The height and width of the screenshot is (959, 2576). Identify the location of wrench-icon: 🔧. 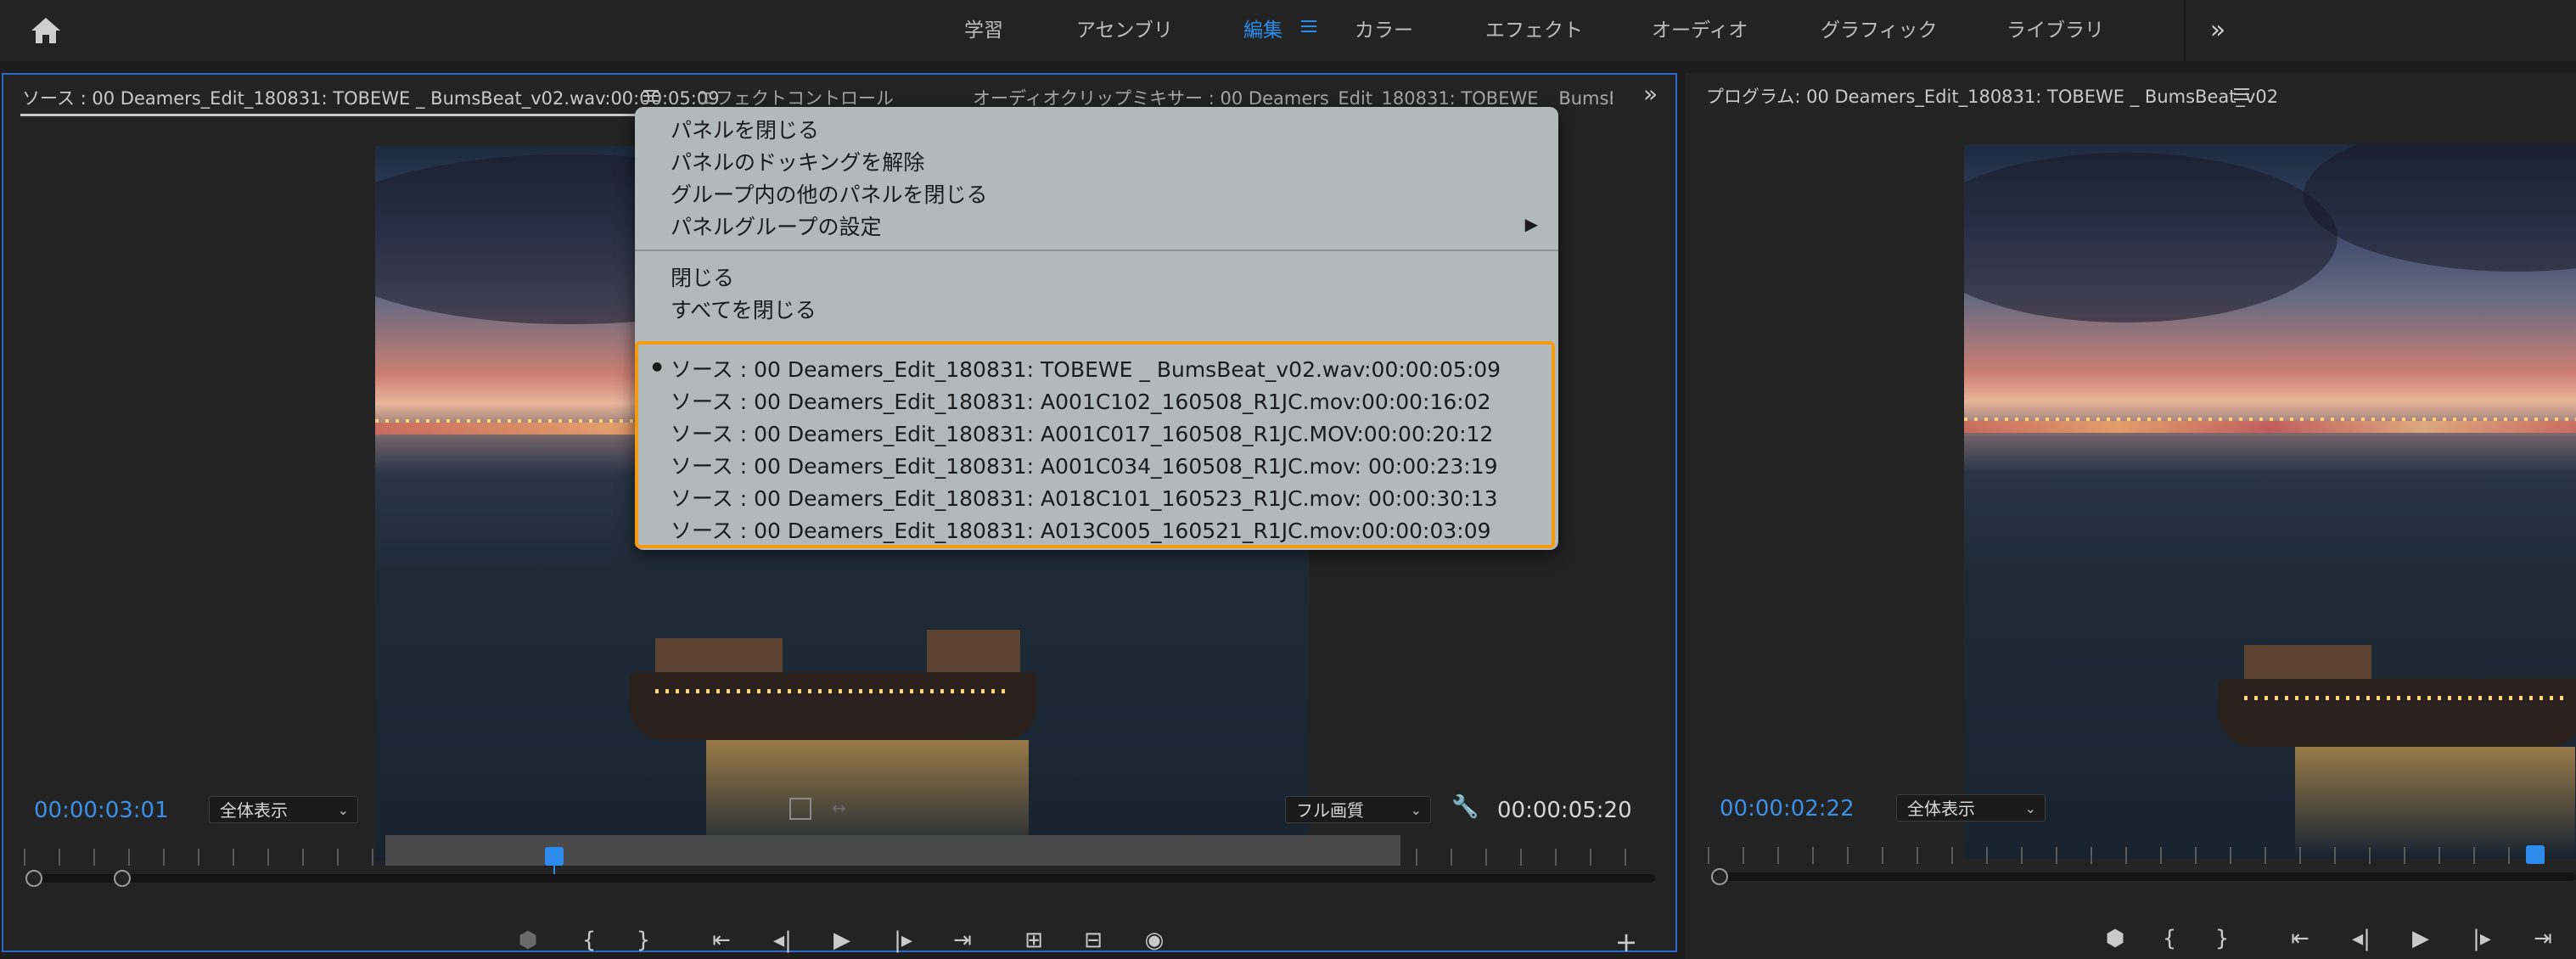
(1465, 807).